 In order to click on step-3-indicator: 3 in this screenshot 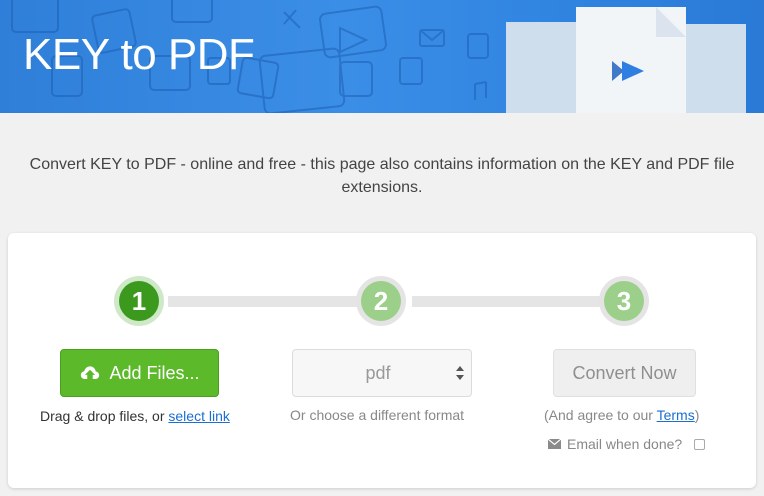, I will do `click(624, 301)`.